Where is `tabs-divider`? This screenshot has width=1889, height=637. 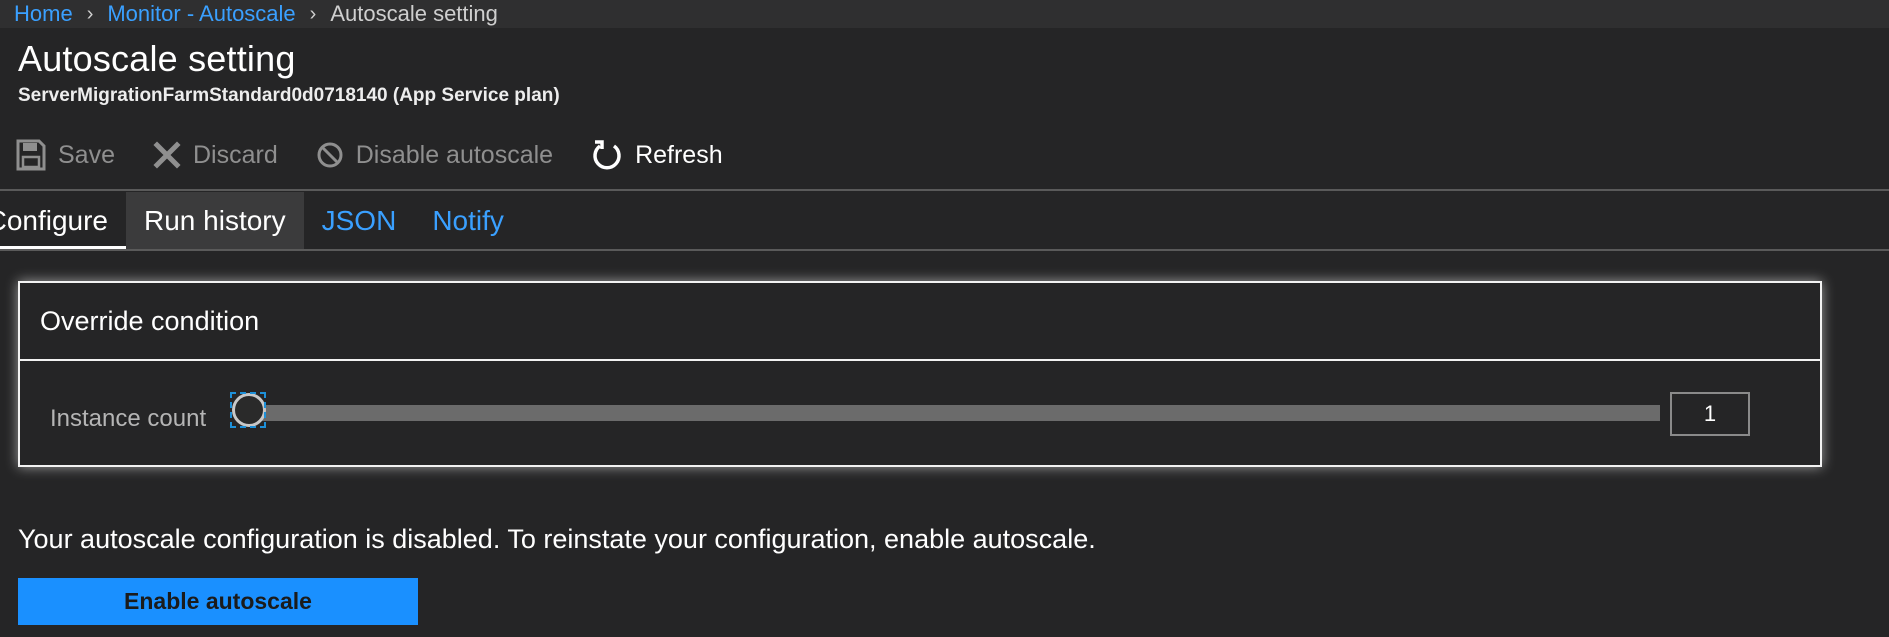 tabs-divider is located at coordinates (944, 250).